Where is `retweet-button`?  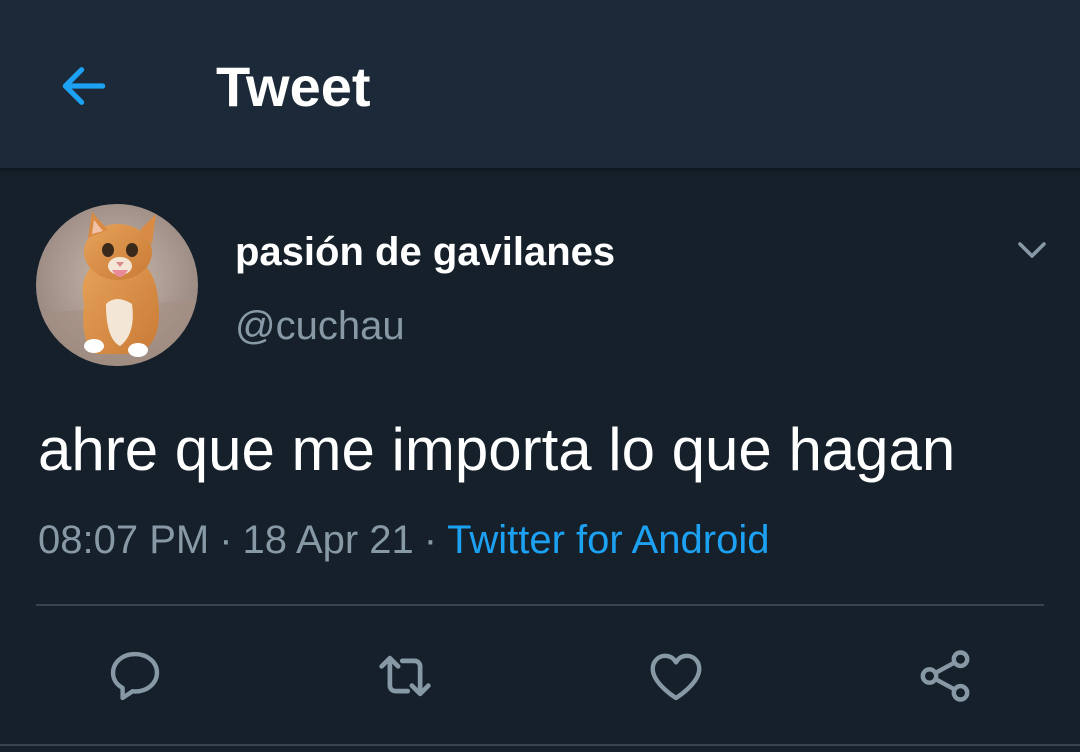
retweet-button is located at coordinates (405, 676).